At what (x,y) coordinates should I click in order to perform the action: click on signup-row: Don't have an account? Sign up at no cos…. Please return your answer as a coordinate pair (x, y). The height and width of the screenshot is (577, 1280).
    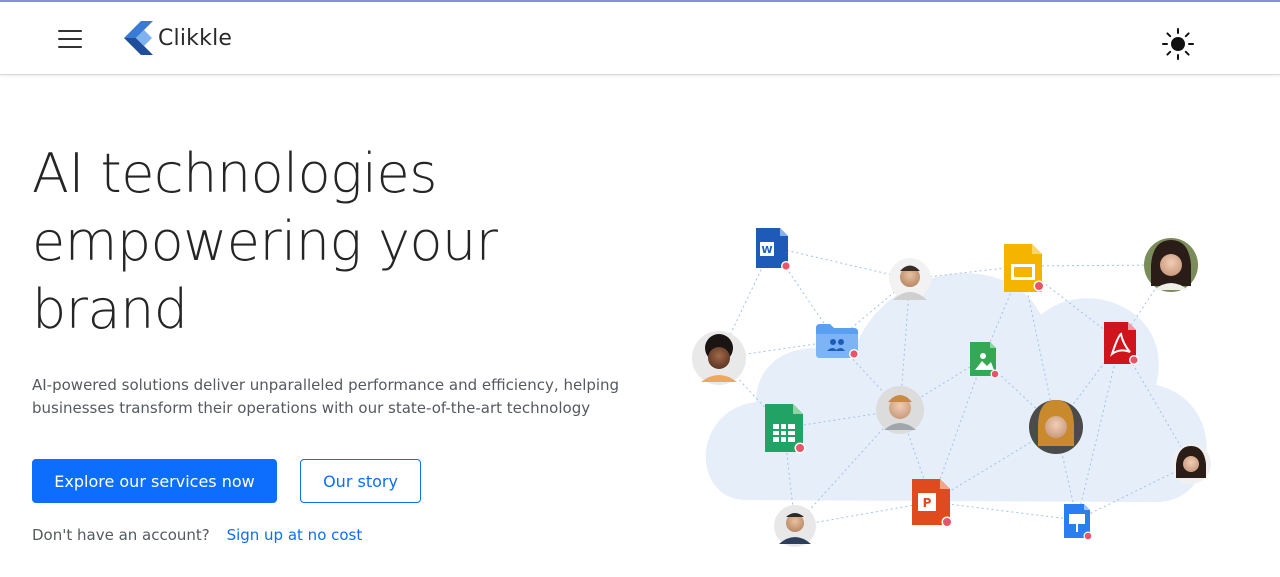
    Looking at the image, I should click on (197, 535).